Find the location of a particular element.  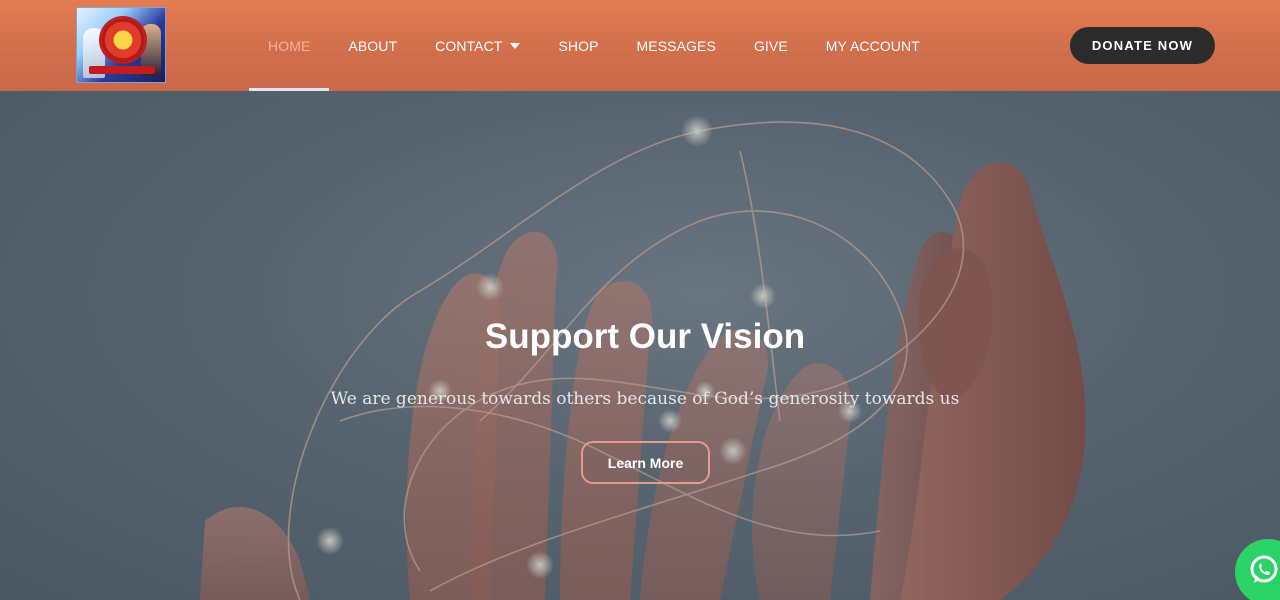

hero-title: Support Our Vision is located at coordinates (645, 336).